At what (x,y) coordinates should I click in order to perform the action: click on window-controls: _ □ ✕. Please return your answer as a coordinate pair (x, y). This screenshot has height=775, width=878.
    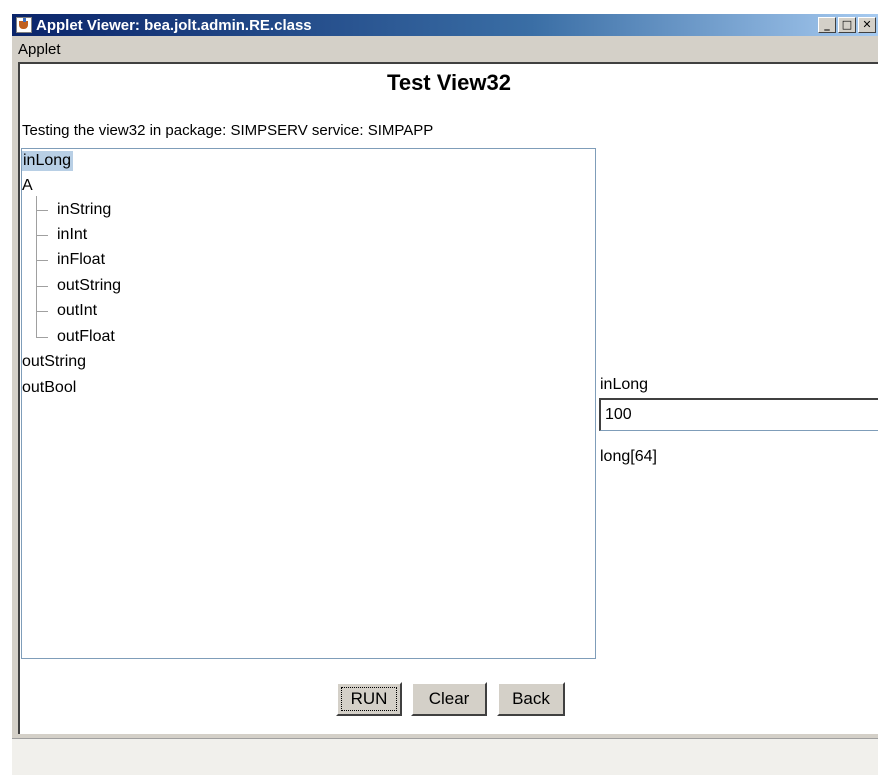
    Looking at the image, I should click on (847, 25).